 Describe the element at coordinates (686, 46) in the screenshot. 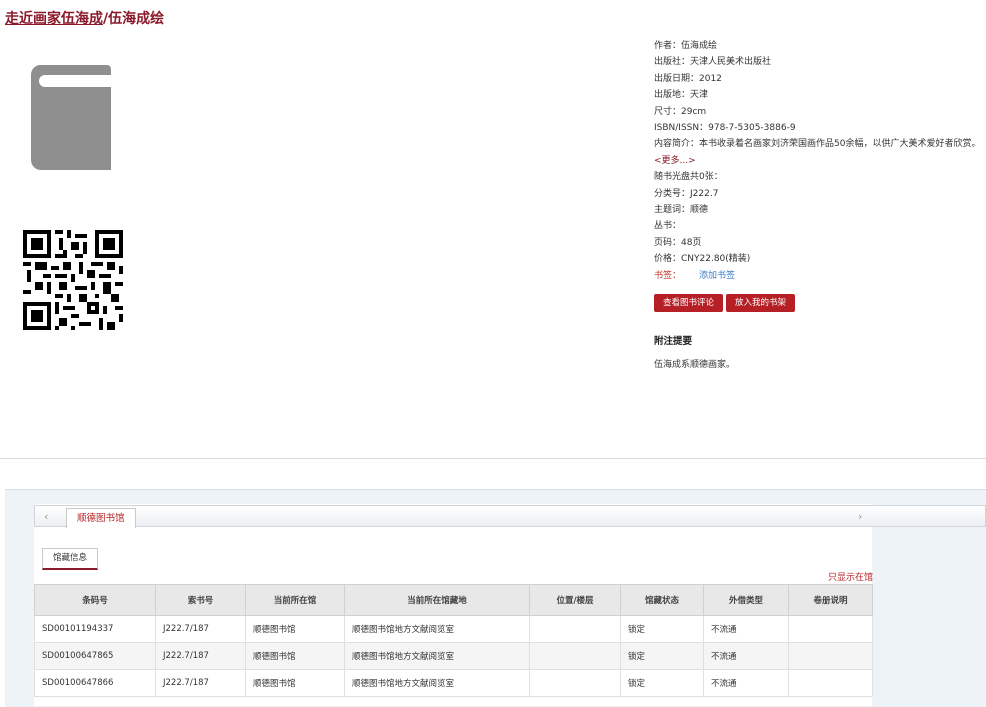

I see `meta-author: 作者：伍海成绘` at that location.